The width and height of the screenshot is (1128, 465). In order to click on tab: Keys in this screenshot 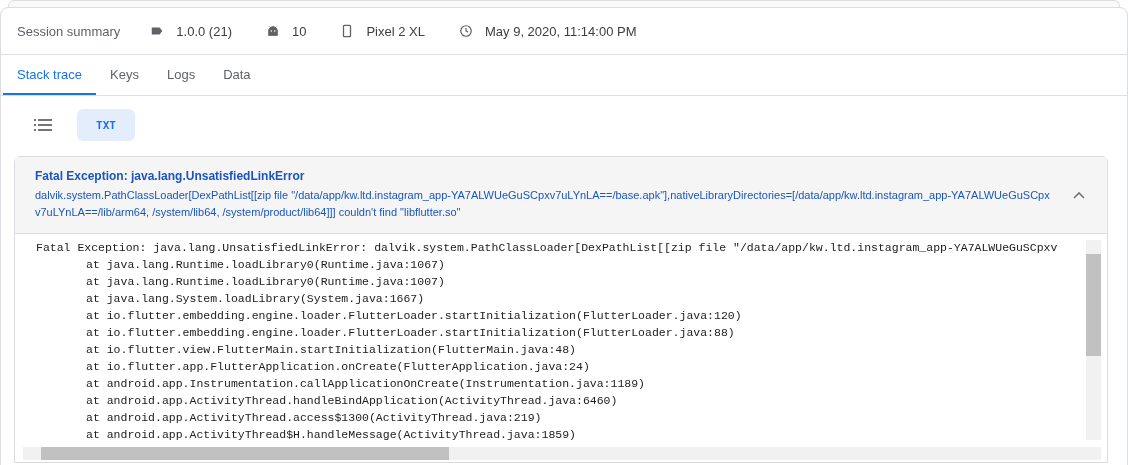, I will do `click(124, 75)`.